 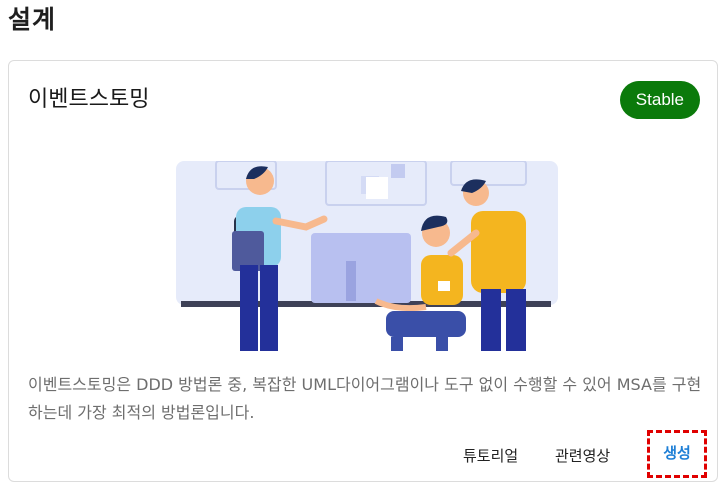 I want to click on related-video-button: 관련영상, so click(x=582, y=457).